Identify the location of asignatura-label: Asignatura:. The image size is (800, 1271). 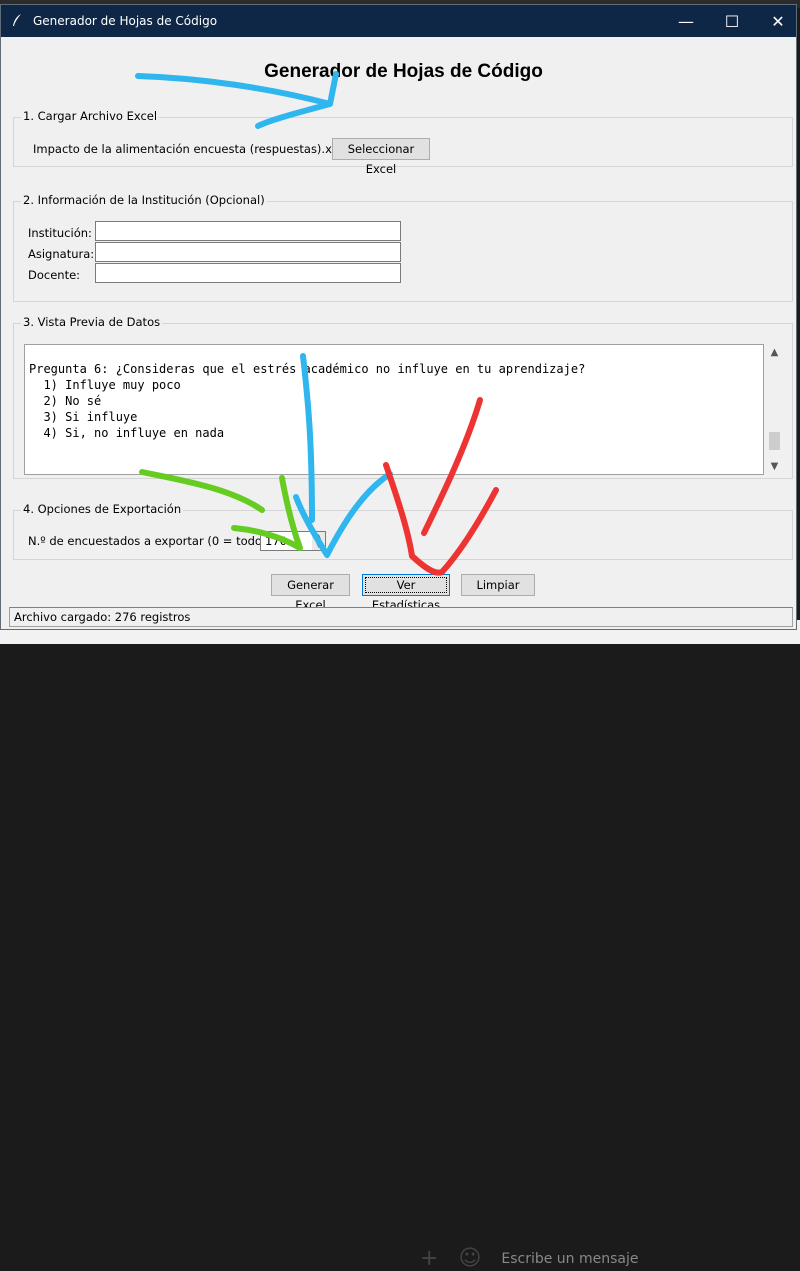
(61, 254).